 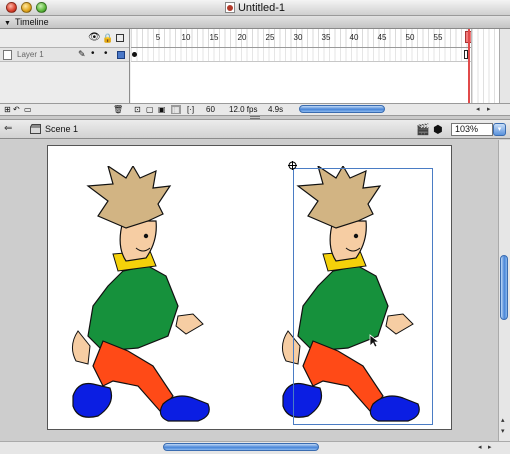 I want to click on scroll-up-icon: ▴, so click(x=503, y=420).